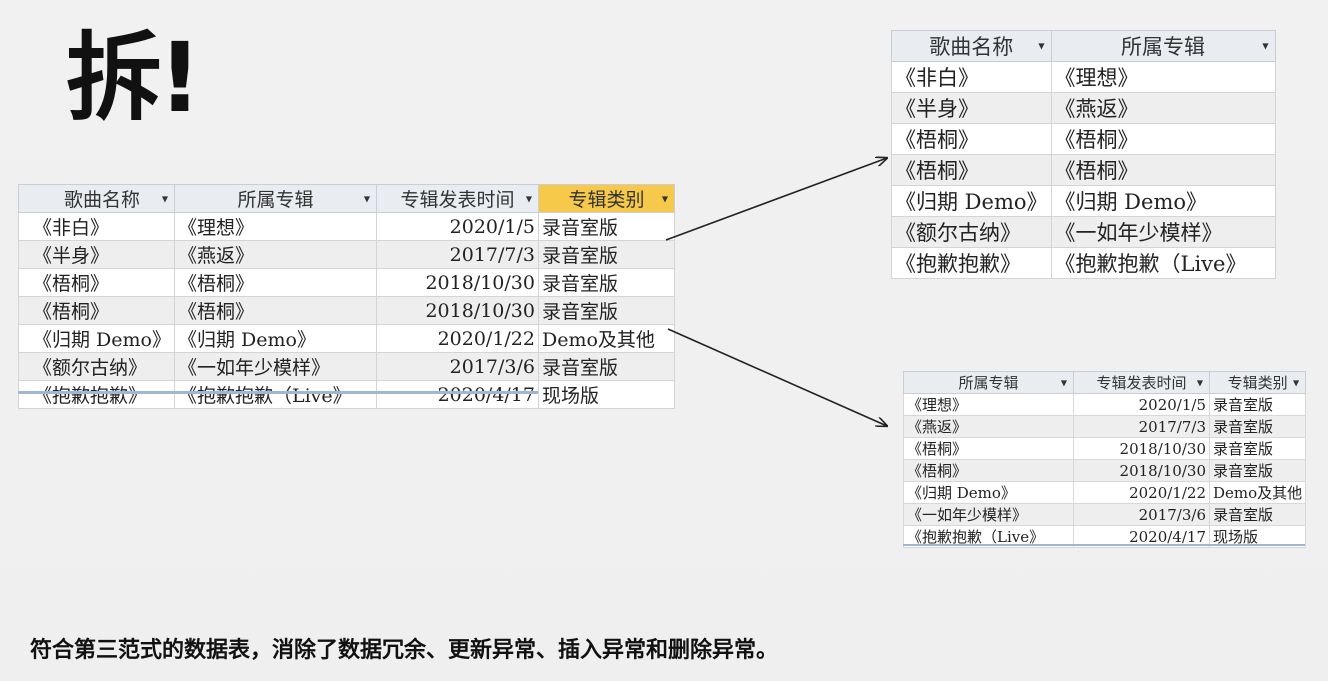  What do you see at coordinates (776, 199) in the screenshot?
I see `arrow-to-song-album-table` at bounding box center [776, 199].